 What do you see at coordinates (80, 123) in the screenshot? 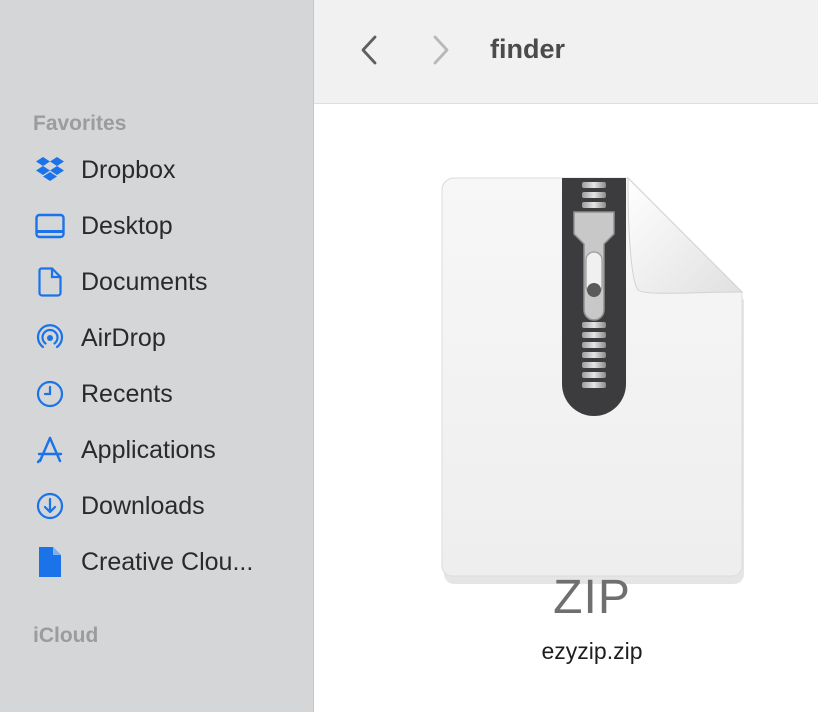
I see `favorites-header: Favorites` at bounding box center [80, 123].